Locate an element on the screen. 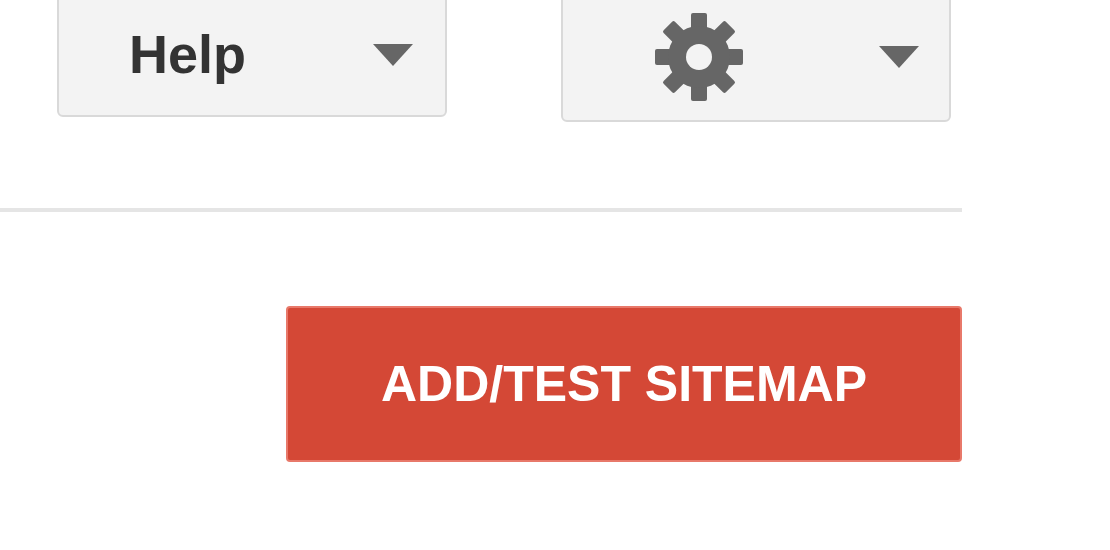 The height and width of the screenshot is (550, 1110). help-button: Help is located at coordinates (252, 58).